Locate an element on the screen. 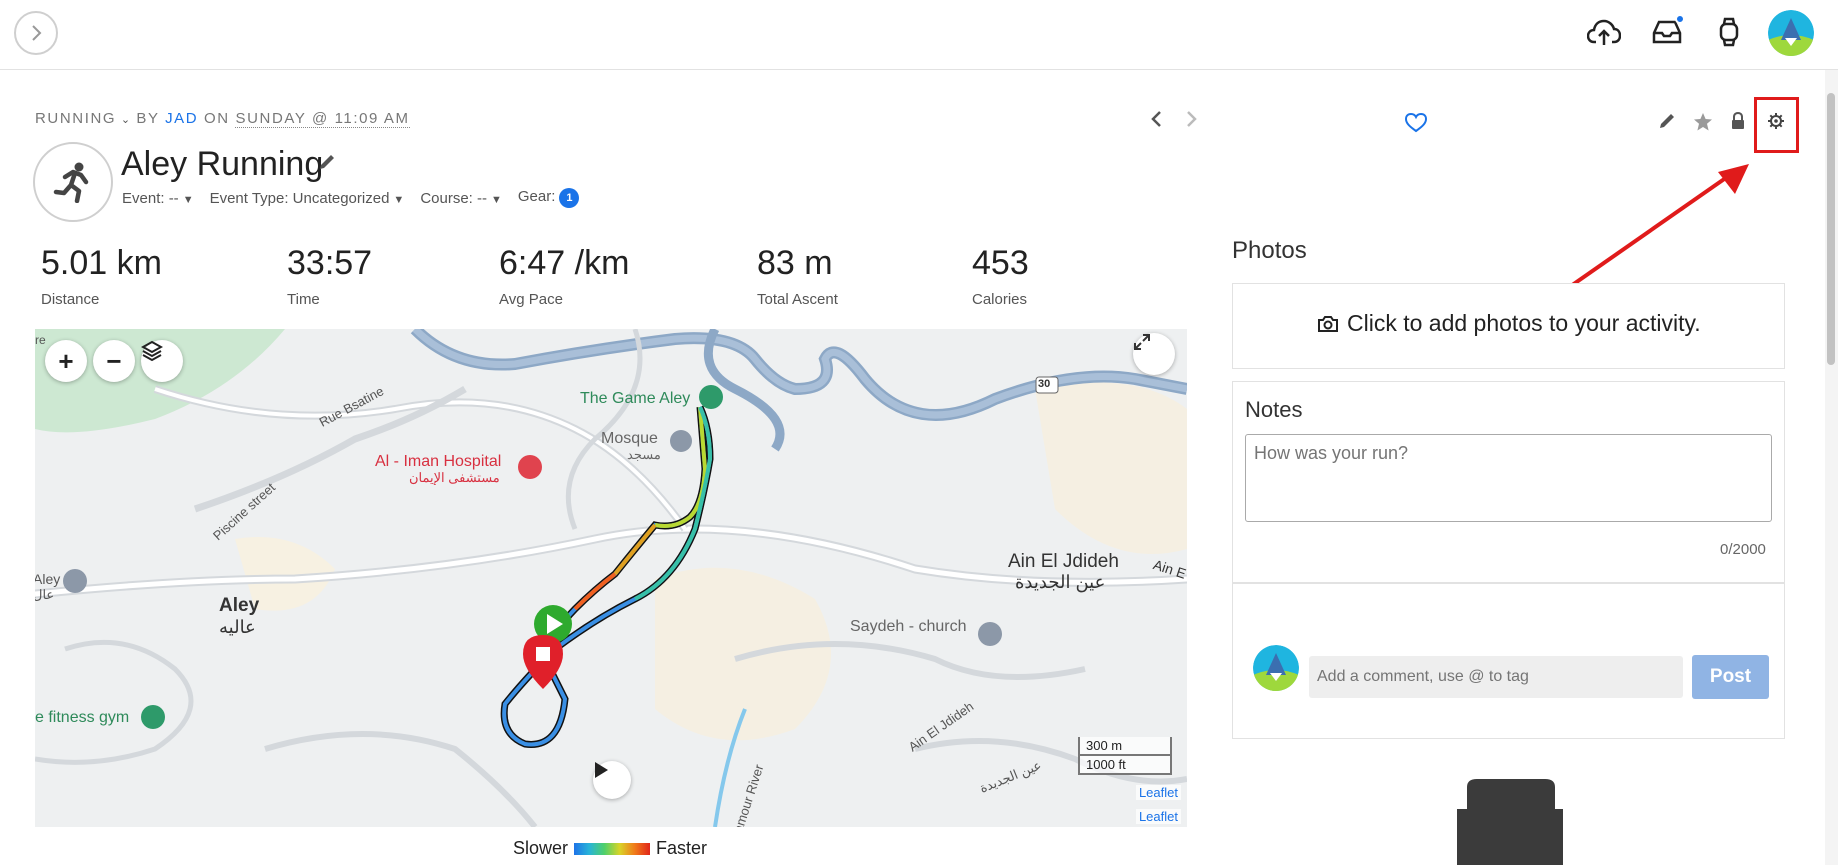 The image size is (1838, 865). edit-button is located at coordinates (1667, 123).